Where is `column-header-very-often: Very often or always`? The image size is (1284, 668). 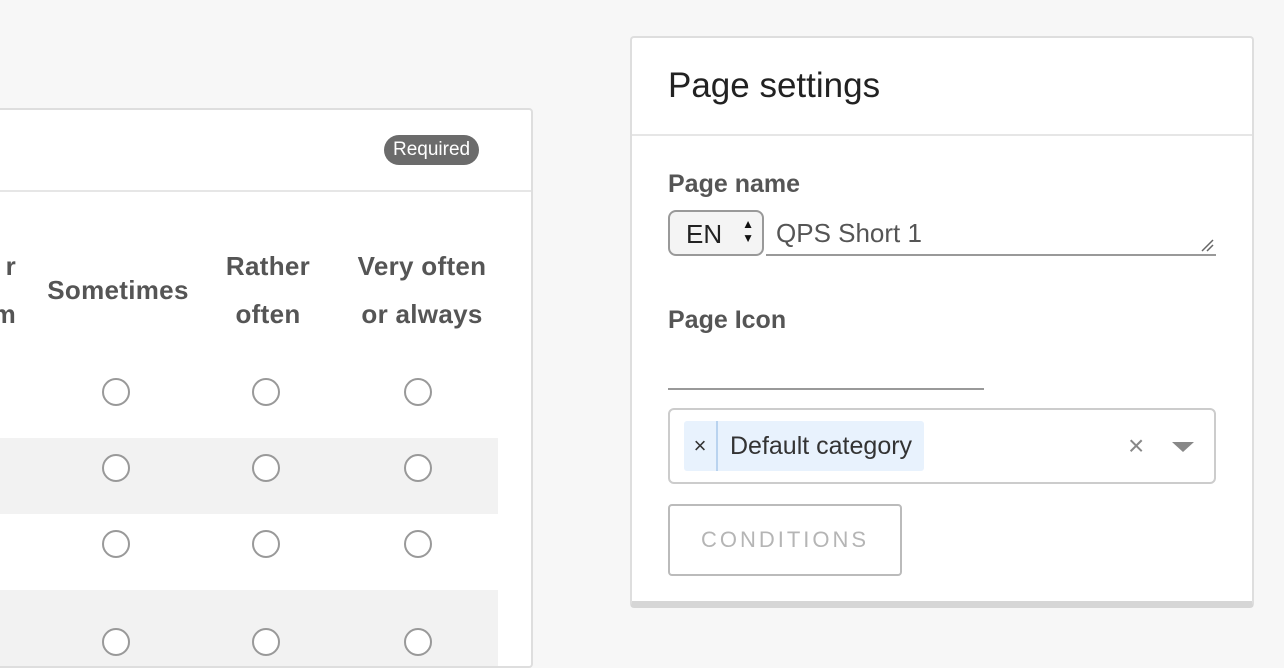 column-header-very-often: Very often or always is located at coordinates (422, 290).